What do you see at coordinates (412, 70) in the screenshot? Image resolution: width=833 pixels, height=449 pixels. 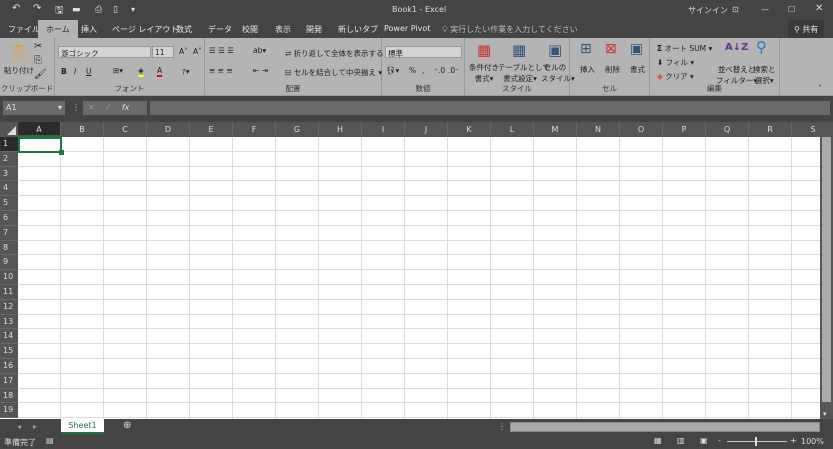 I see `percent-button: %` at bounding box center [412, 70].